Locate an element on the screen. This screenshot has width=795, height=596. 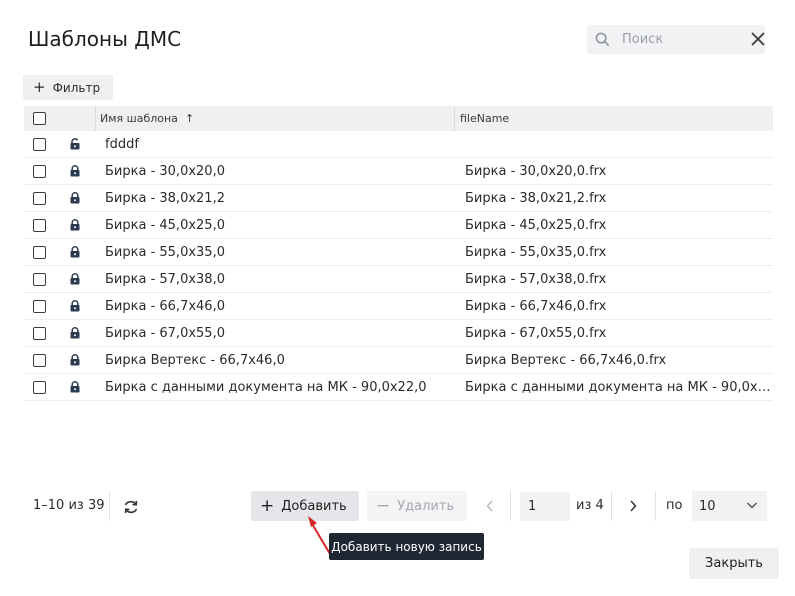
per-page-value: 10 is located at coordinates (707, 506).